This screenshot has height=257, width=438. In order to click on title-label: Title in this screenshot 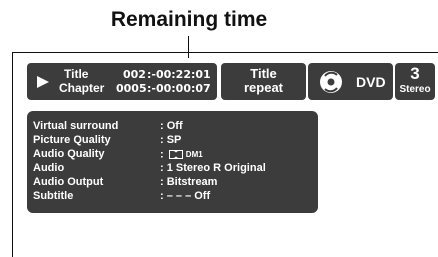, I will do `click(76, 74)`.